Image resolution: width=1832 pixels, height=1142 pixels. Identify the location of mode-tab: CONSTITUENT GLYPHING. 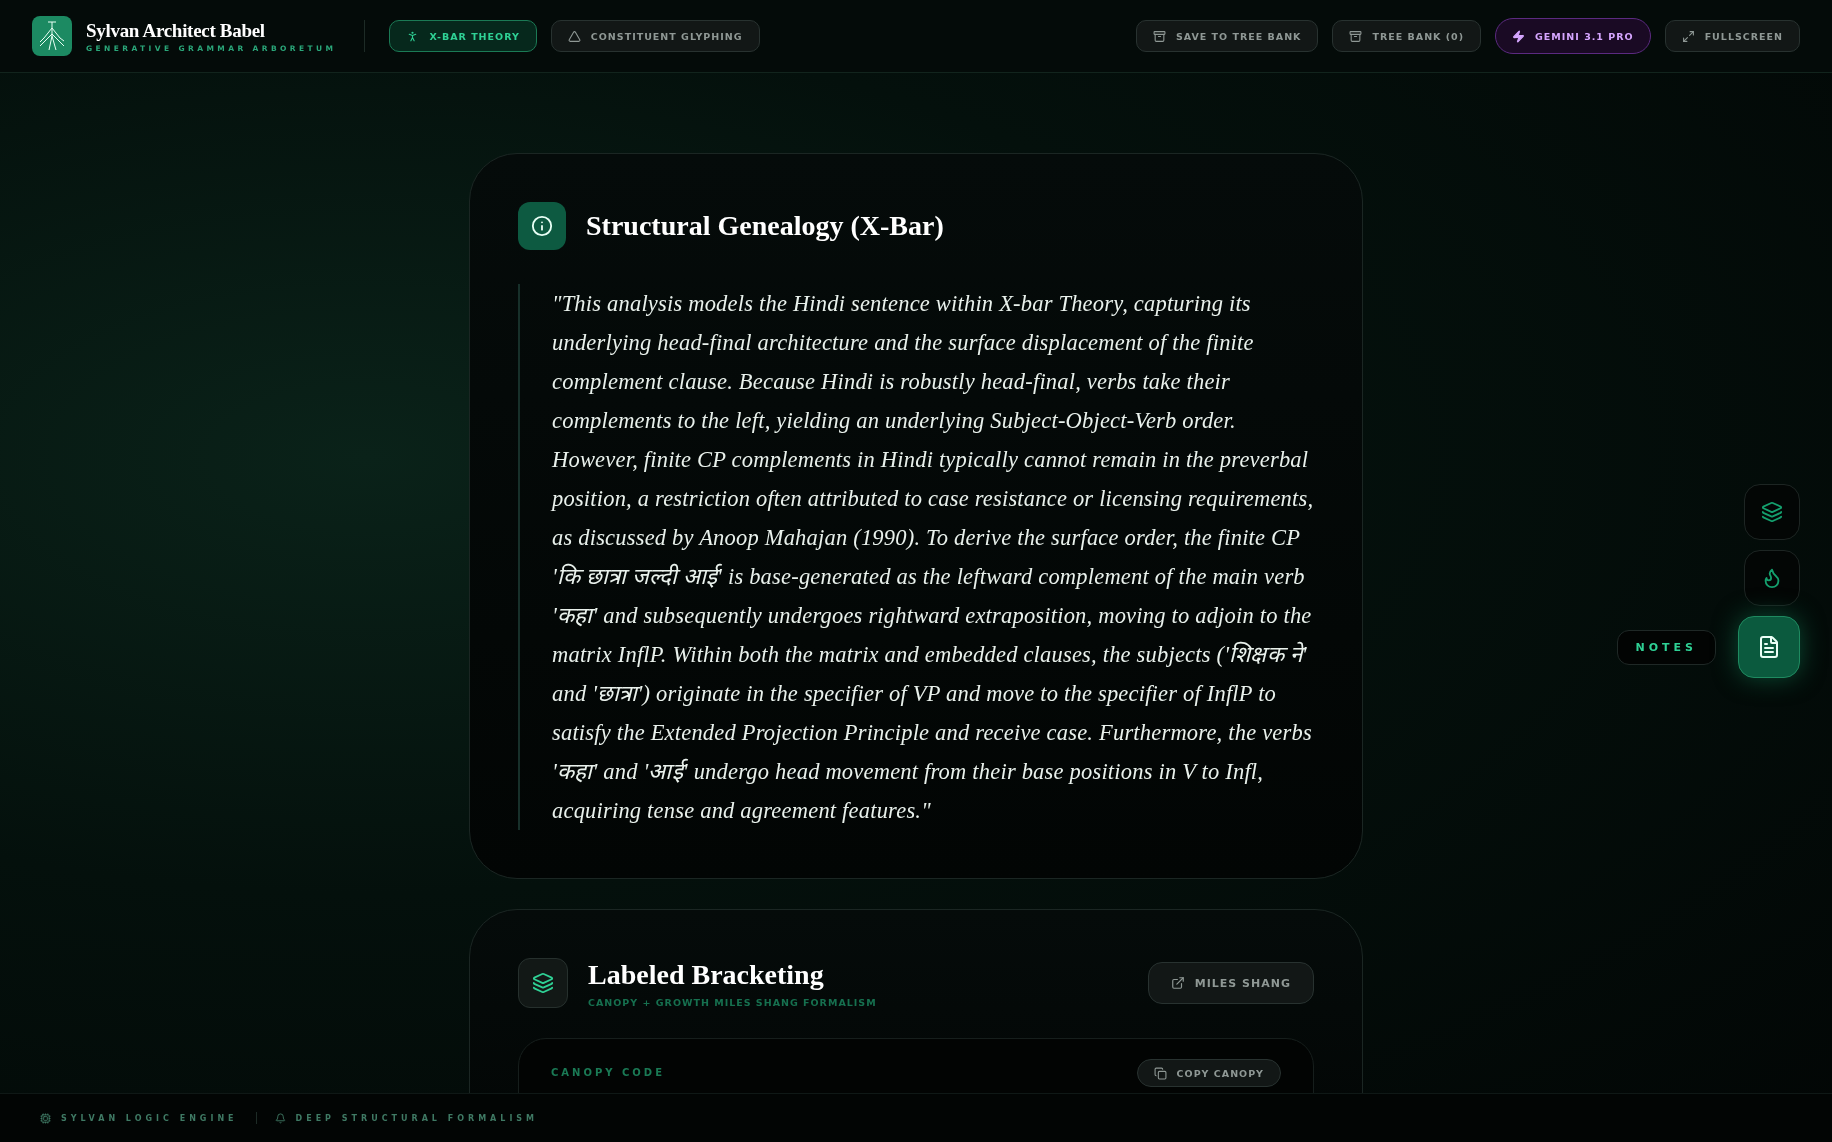
(655, 36).